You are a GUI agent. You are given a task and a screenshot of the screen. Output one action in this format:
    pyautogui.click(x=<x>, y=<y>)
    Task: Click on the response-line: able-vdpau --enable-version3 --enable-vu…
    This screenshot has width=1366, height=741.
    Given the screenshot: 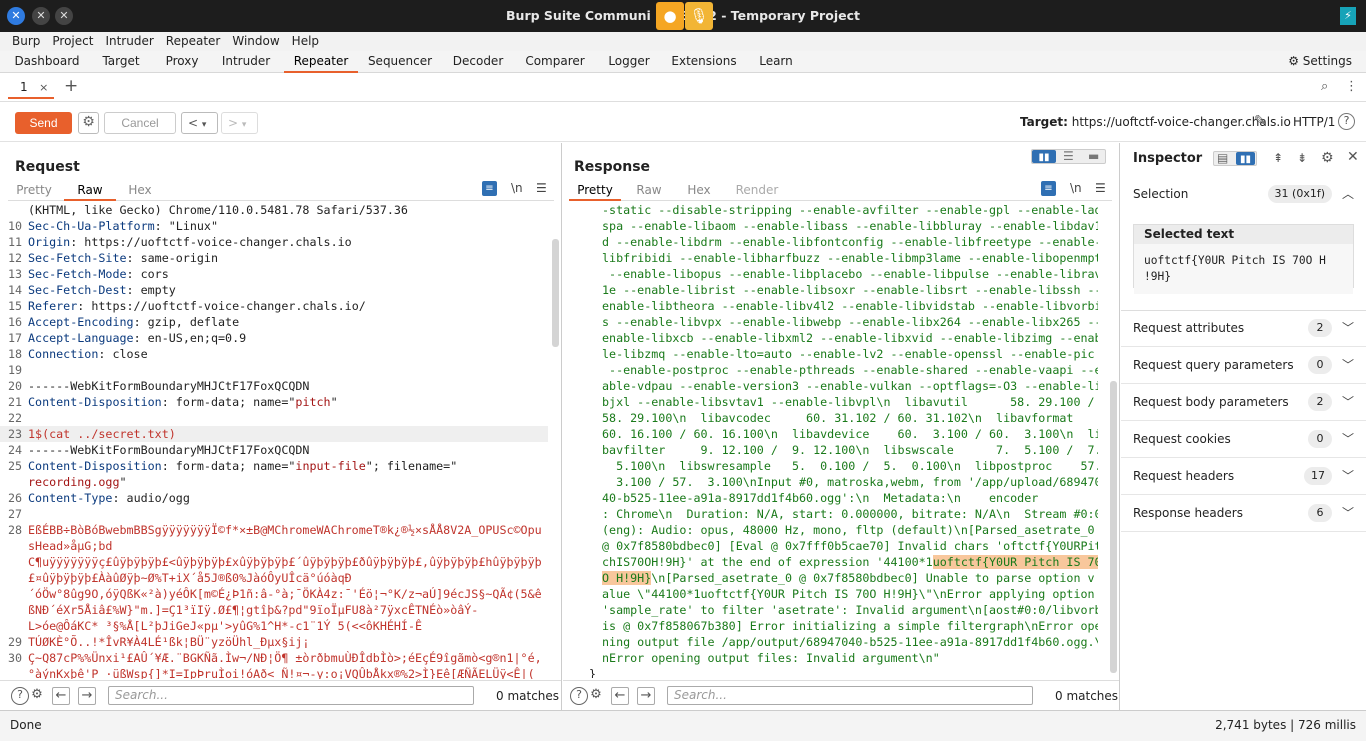 What is the action you would take?
    pyautogui.click(x=850, y=386)
    